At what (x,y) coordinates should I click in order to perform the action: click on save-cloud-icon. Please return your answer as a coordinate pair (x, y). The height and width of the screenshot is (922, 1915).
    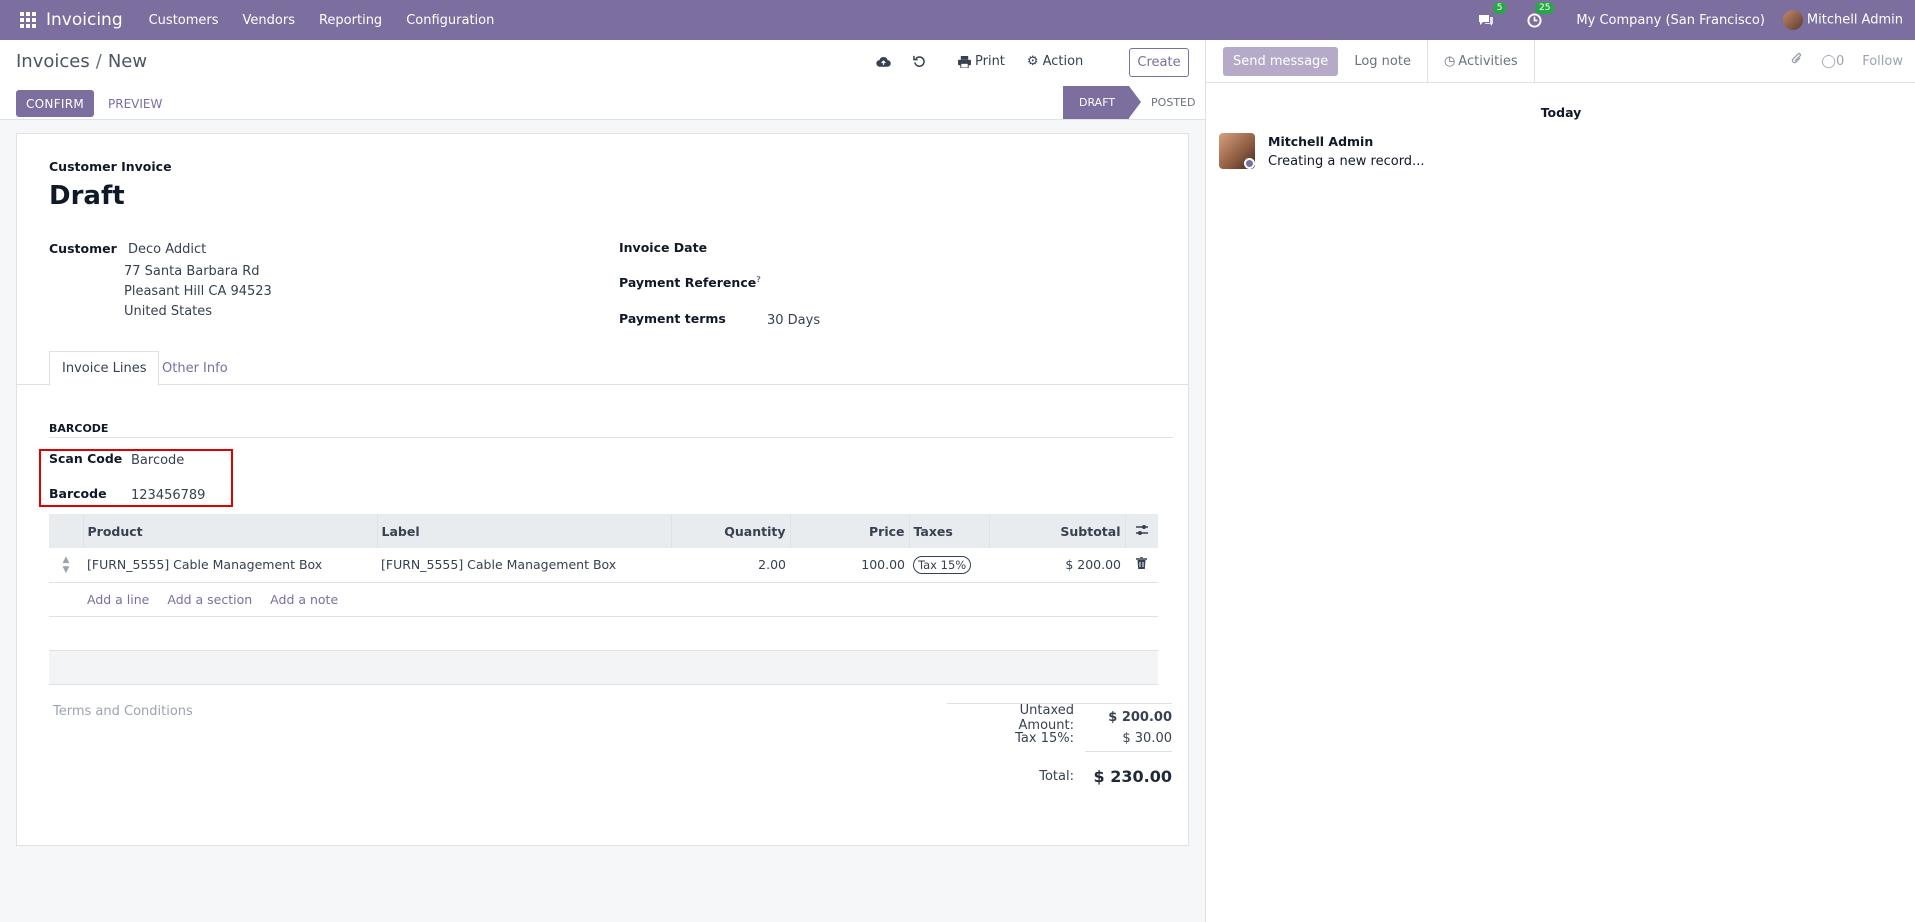
    Looking at the image, I should click on (883, 62).